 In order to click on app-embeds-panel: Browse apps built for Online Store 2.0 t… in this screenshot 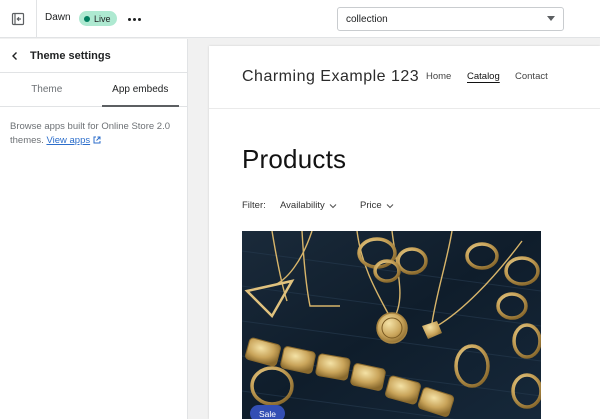, I will do `click(93, 134)`.